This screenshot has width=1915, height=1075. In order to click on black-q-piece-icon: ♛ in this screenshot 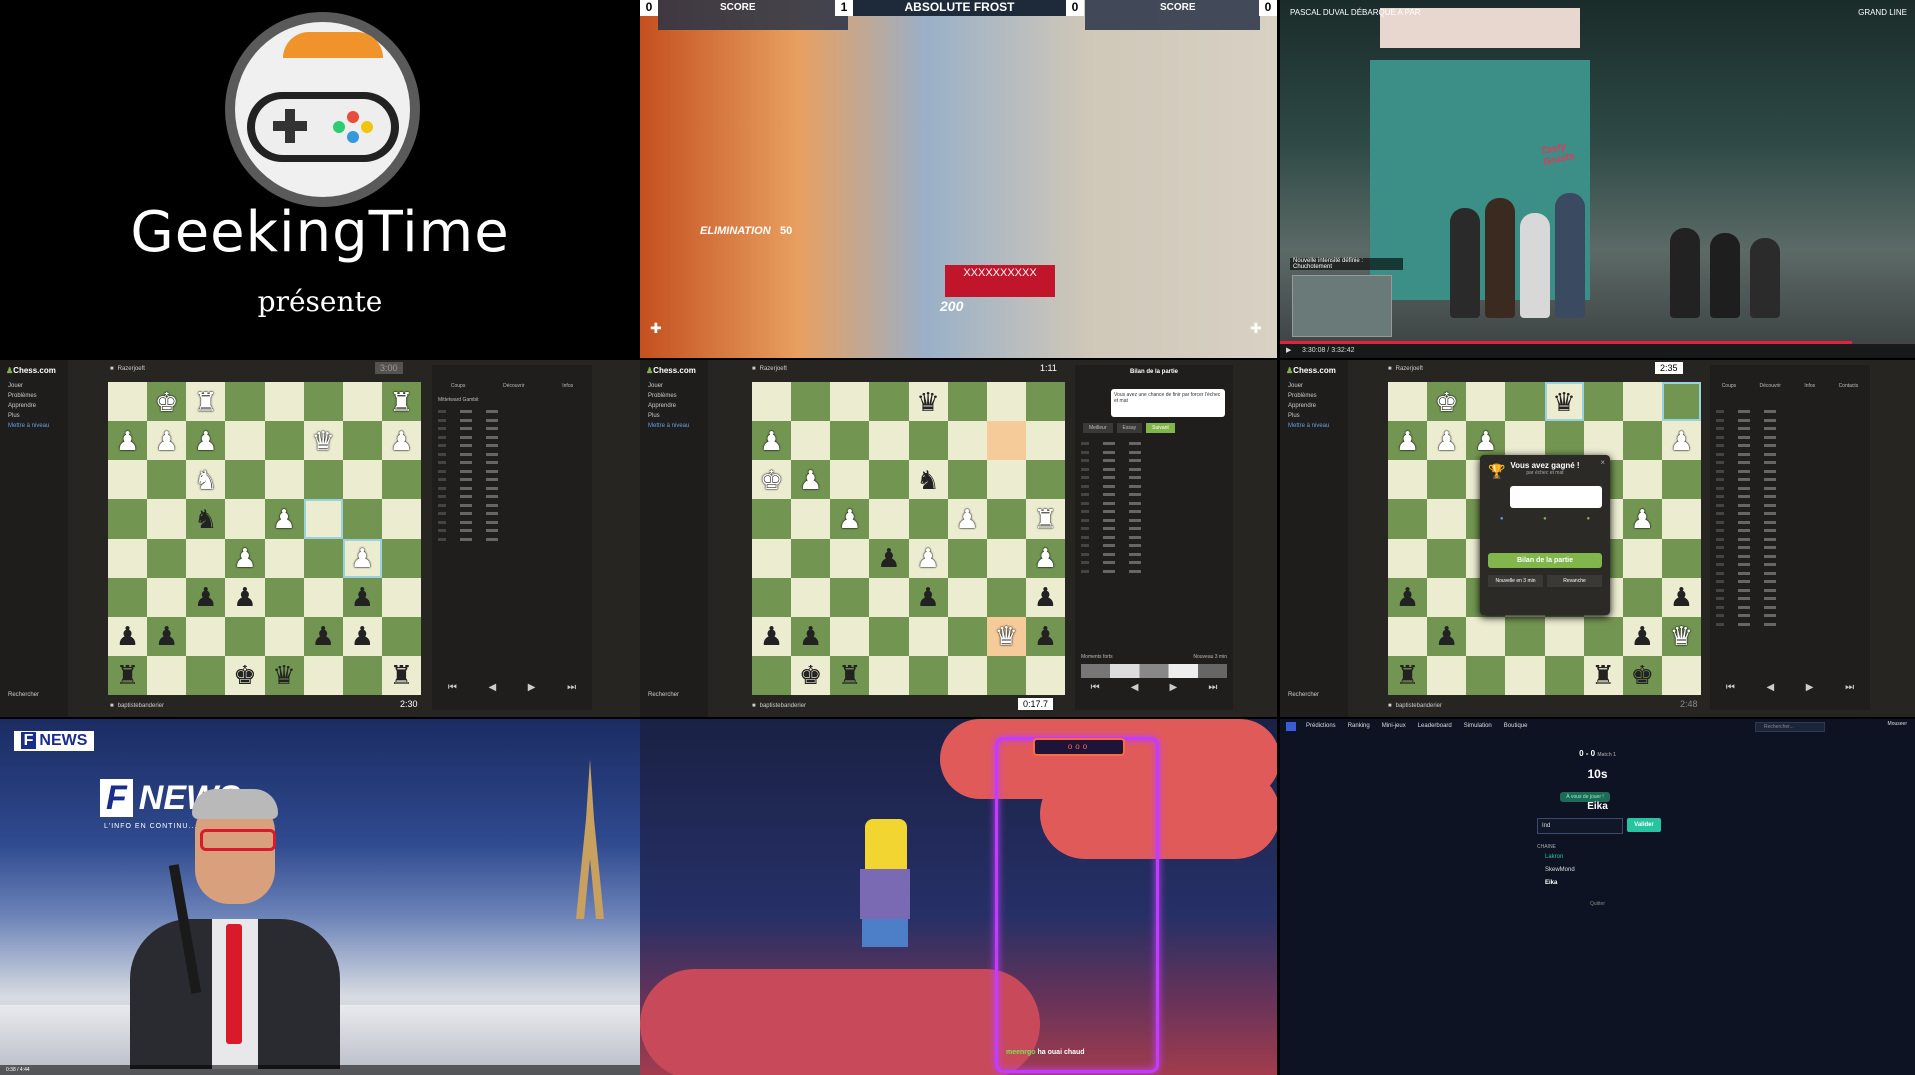, I will do `click(283, 675)`.